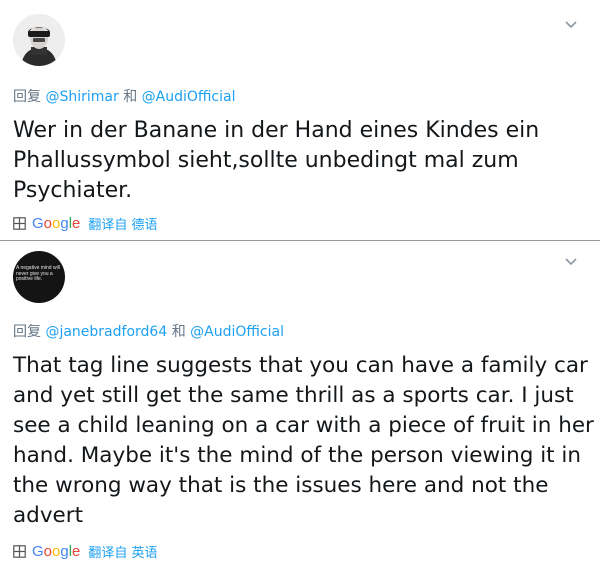 The width and height of the screenshot is (600, 566). I want to click on reply-context: 回复 @Shirimar 和 @AudiOfficial, so click(124, 96).